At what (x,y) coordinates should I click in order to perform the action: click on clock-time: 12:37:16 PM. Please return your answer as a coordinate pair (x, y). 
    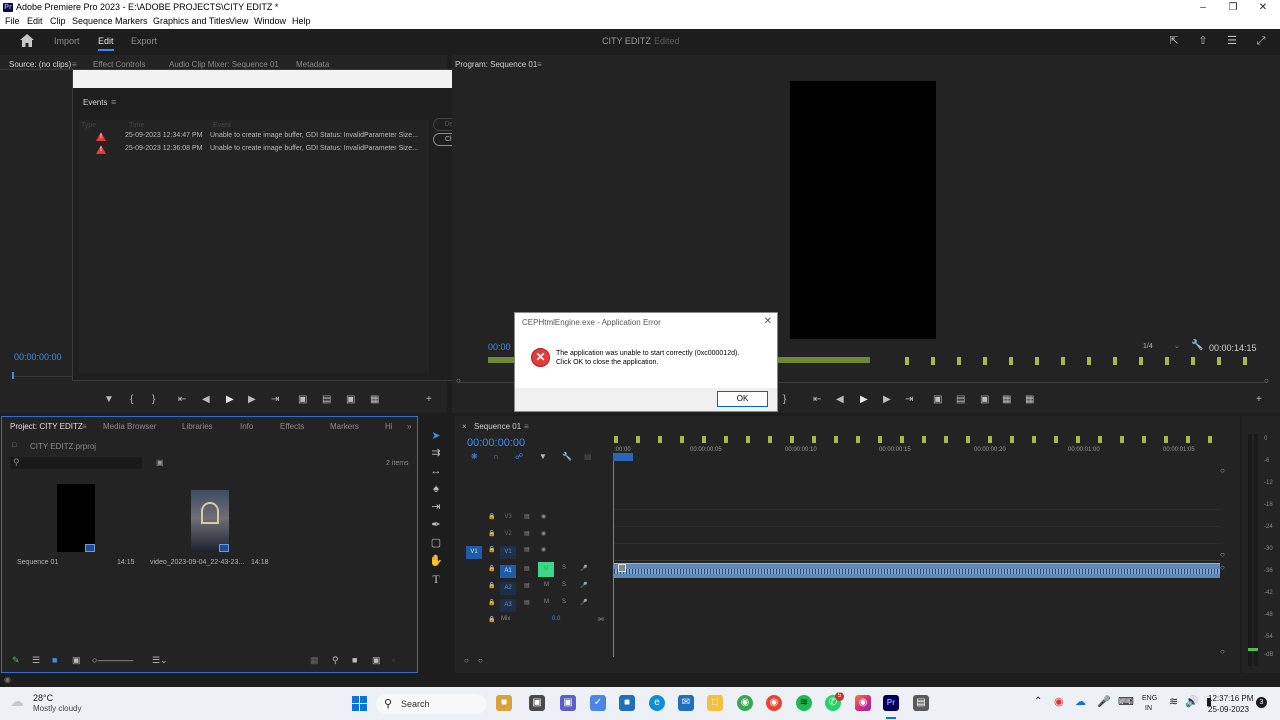
    Looking at the image, I should click on (1230, 698).